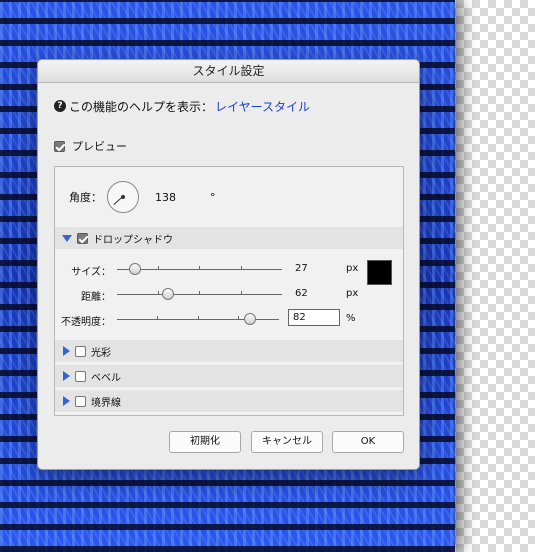 This screenshot has height=552, width=535. Describe the element at coordinates (133, 240) in the screenshot. I see `drop-shadow-label: ドロップシャドウ` at that location.